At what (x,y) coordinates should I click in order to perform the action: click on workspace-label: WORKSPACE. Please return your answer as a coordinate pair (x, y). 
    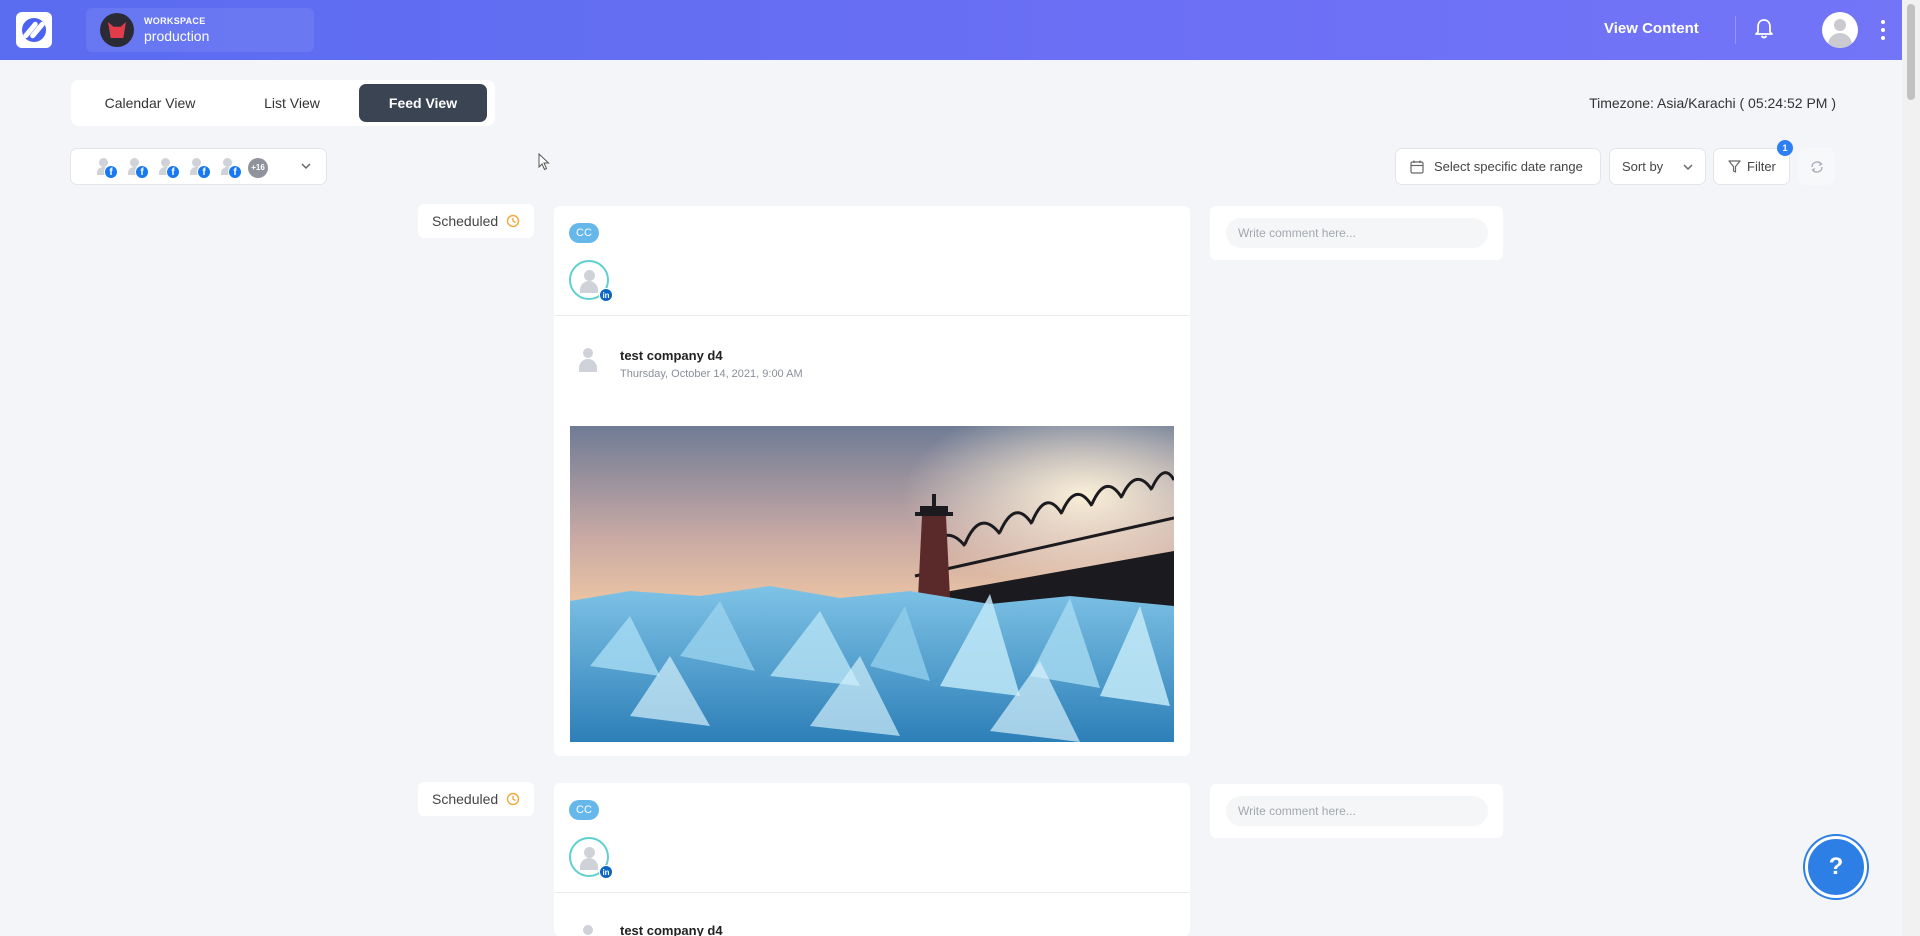
    Looking at the image, I should click on (175, 21).